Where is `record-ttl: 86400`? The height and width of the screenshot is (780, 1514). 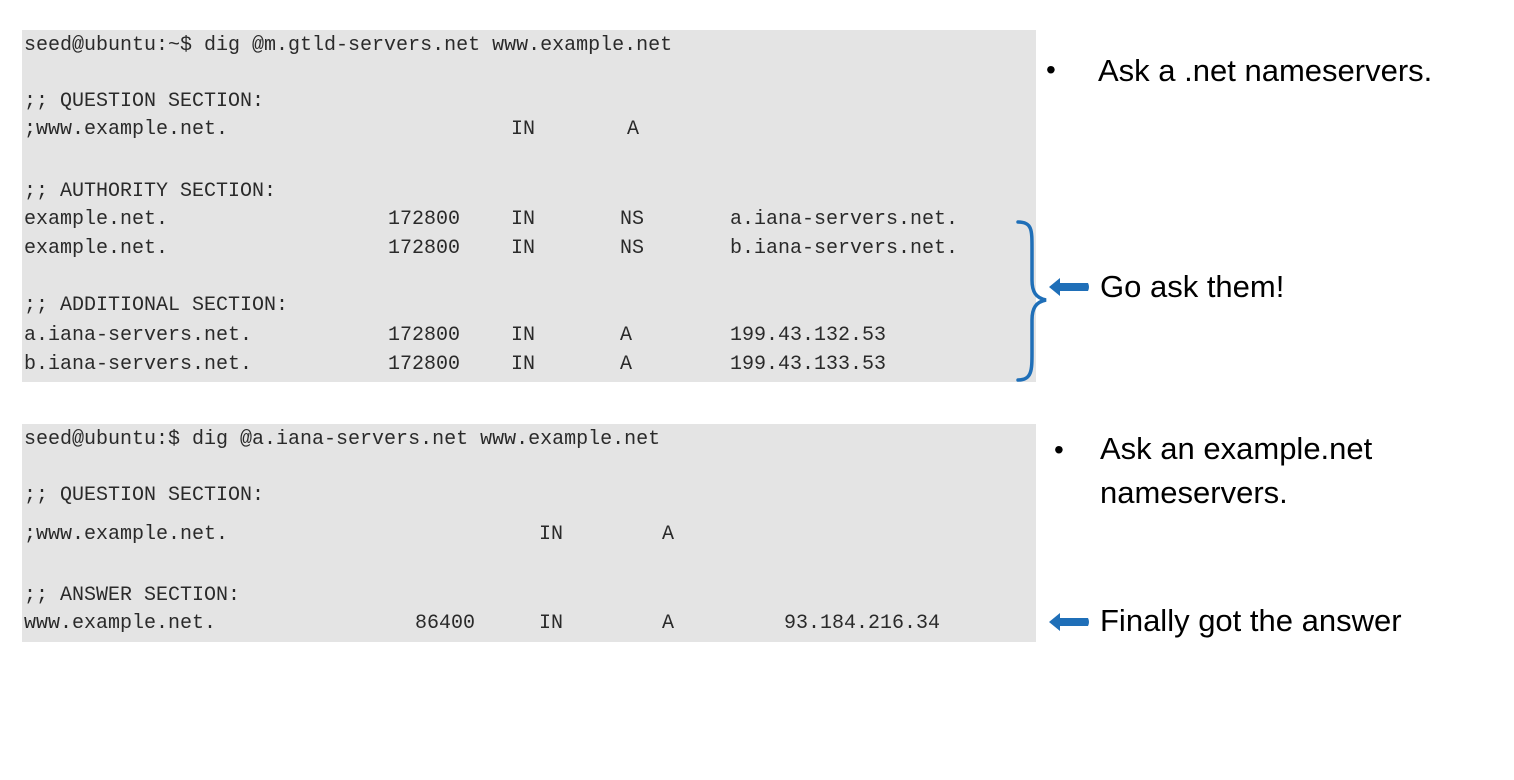
record-ttl: 86400 is located at coordinates (445, 623).